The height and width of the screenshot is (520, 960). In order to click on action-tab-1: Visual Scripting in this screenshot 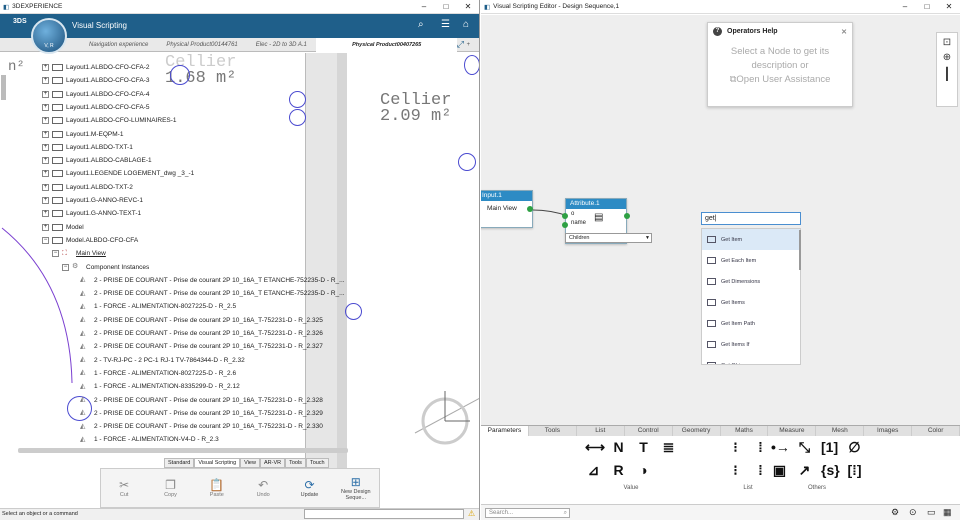, I will do `click(217, 463)`.